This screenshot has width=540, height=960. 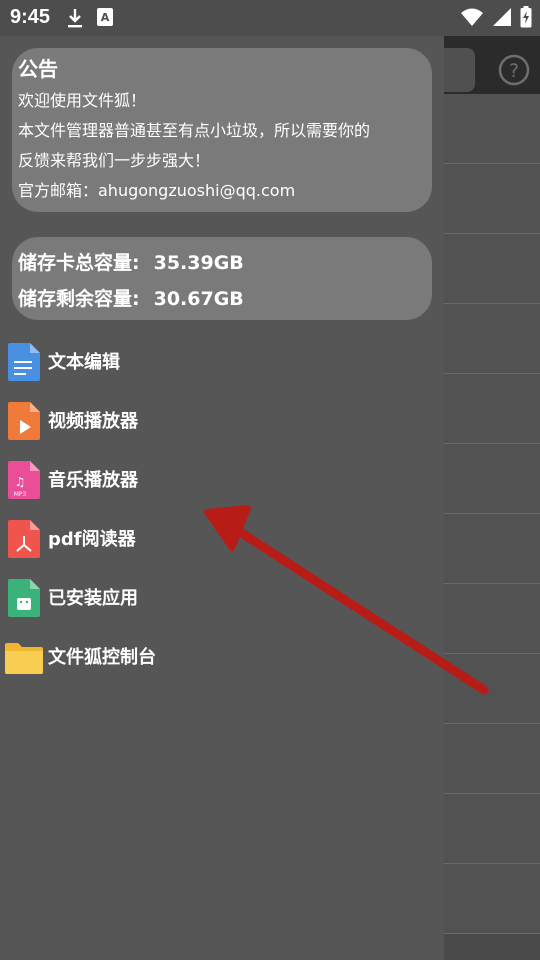 I want to click on menu-label: pdf阅读器, so click(x=92, y=539).